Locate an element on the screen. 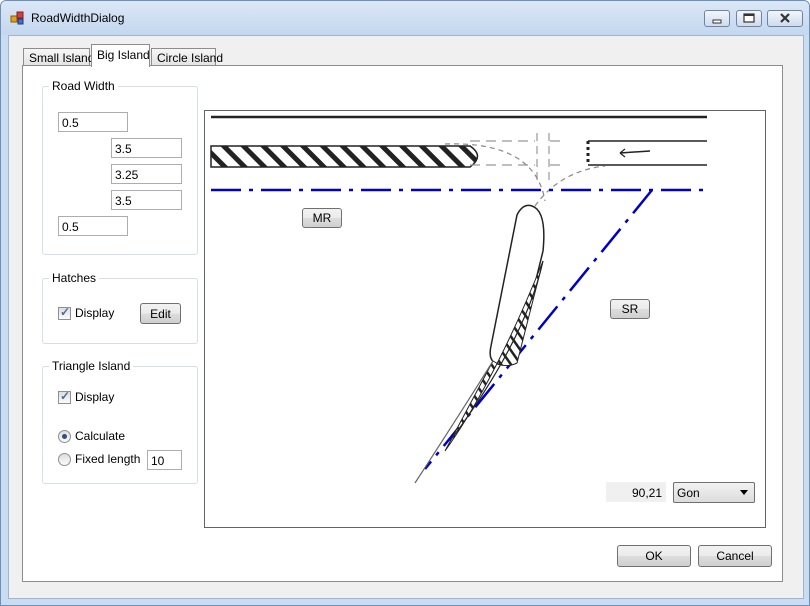 The image size is (810, 606). close-button is located at coordinates (785, 18).